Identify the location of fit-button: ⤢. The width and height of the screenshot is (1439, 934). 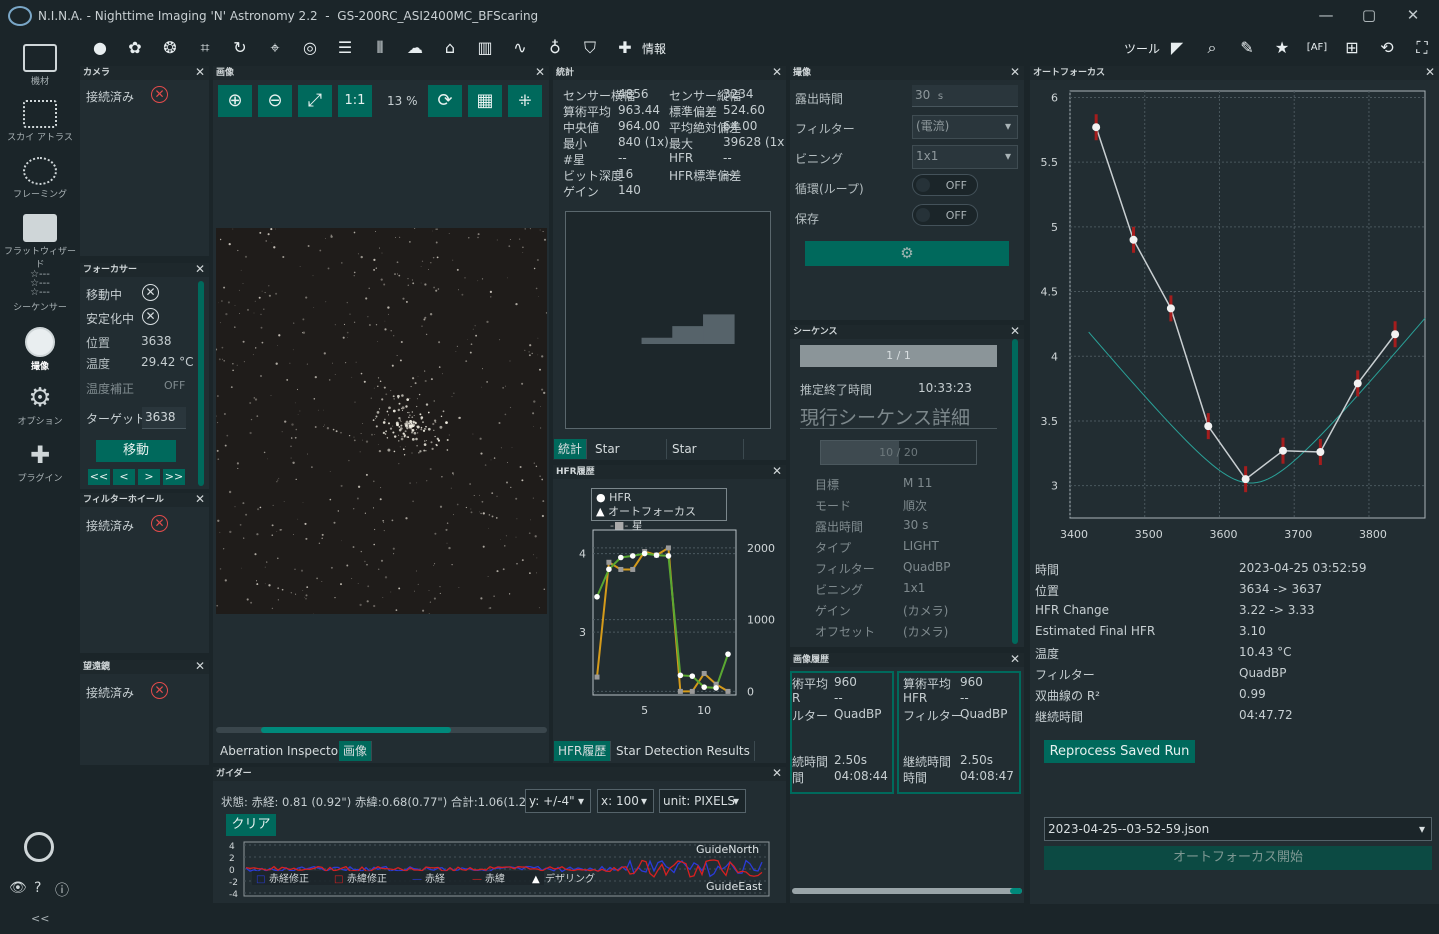
(315, 101).